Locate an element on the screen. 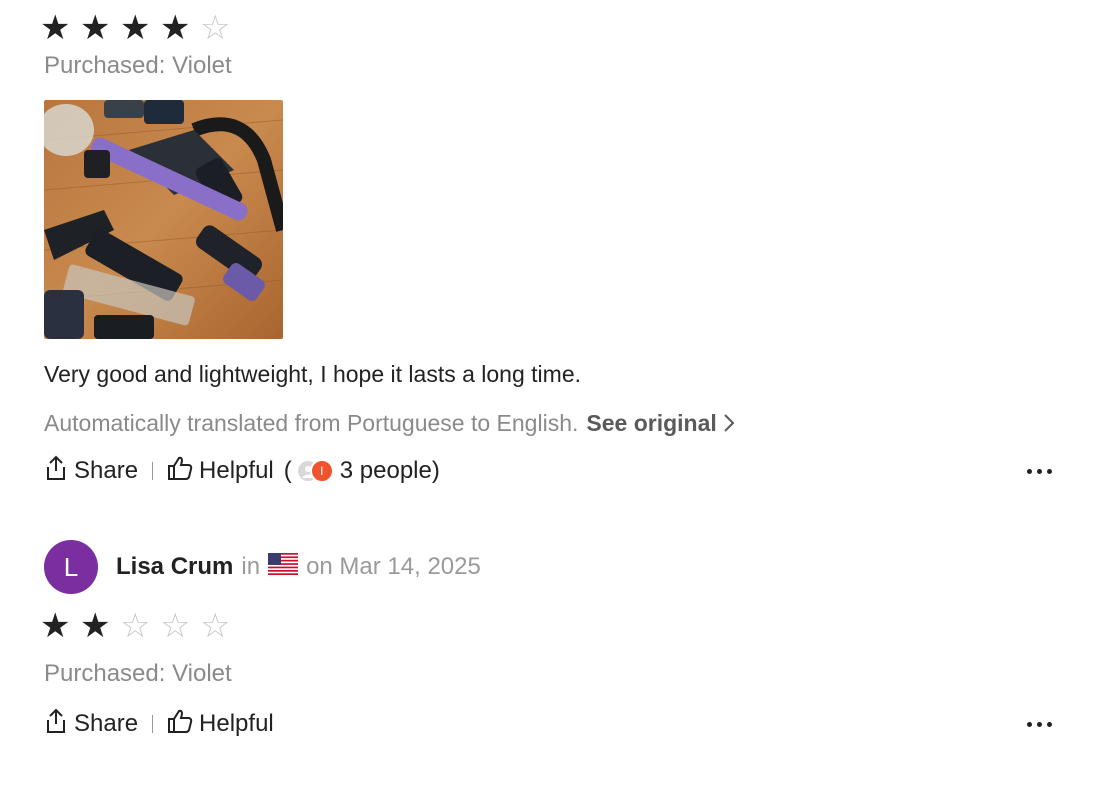  us-flag-icon is located at coordinates (283, 567).